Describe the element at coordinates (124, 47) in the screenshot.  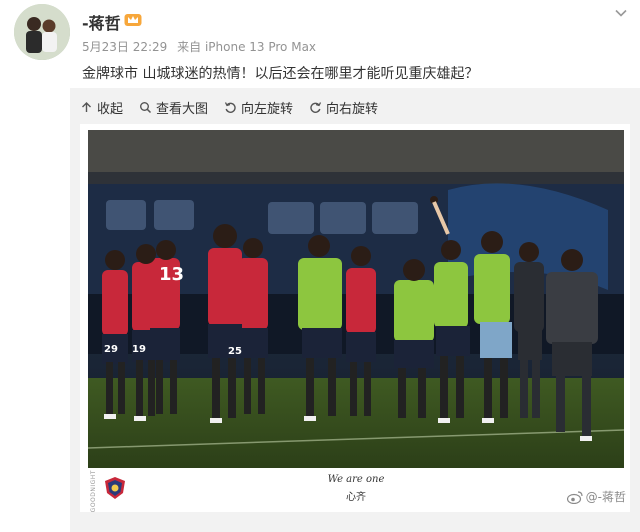
I see `post-timestamp: 5月23日 22:29` at that location.